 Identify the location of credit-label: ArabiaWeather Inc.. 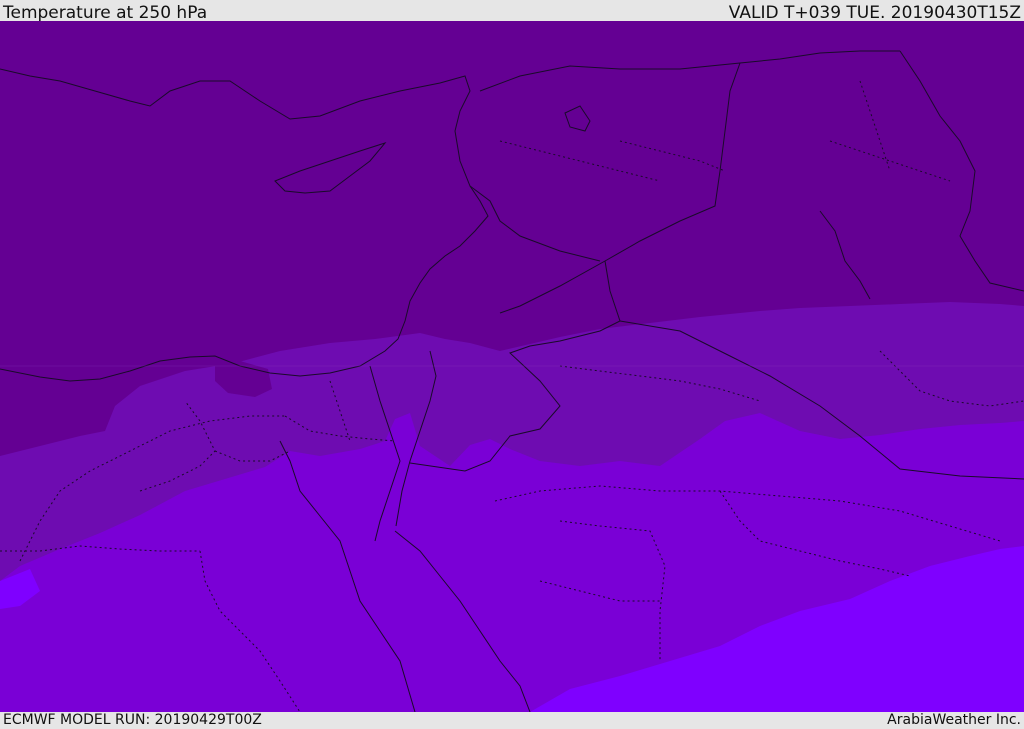
(954, 720).